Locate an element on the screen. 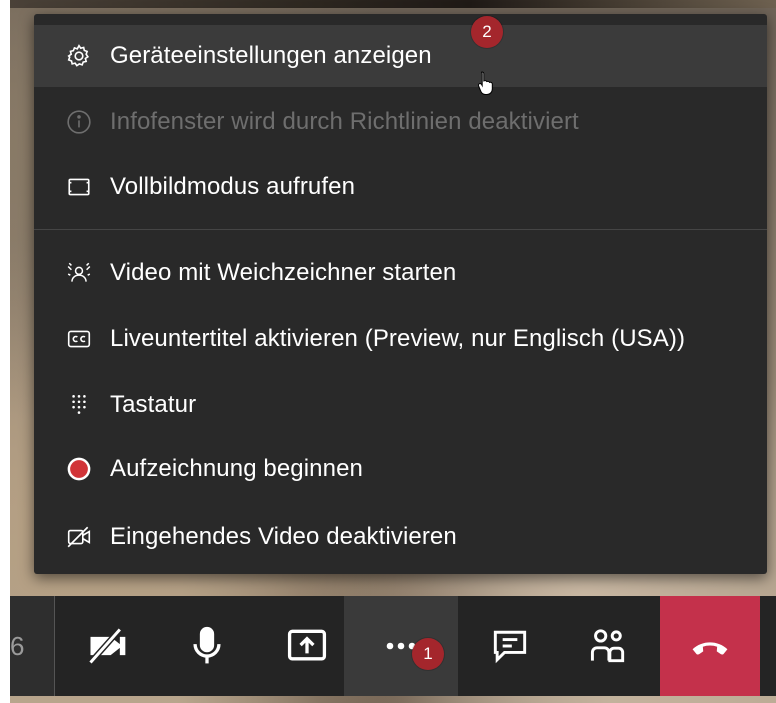  camera-off-icon is located at coordinates (107, 646).